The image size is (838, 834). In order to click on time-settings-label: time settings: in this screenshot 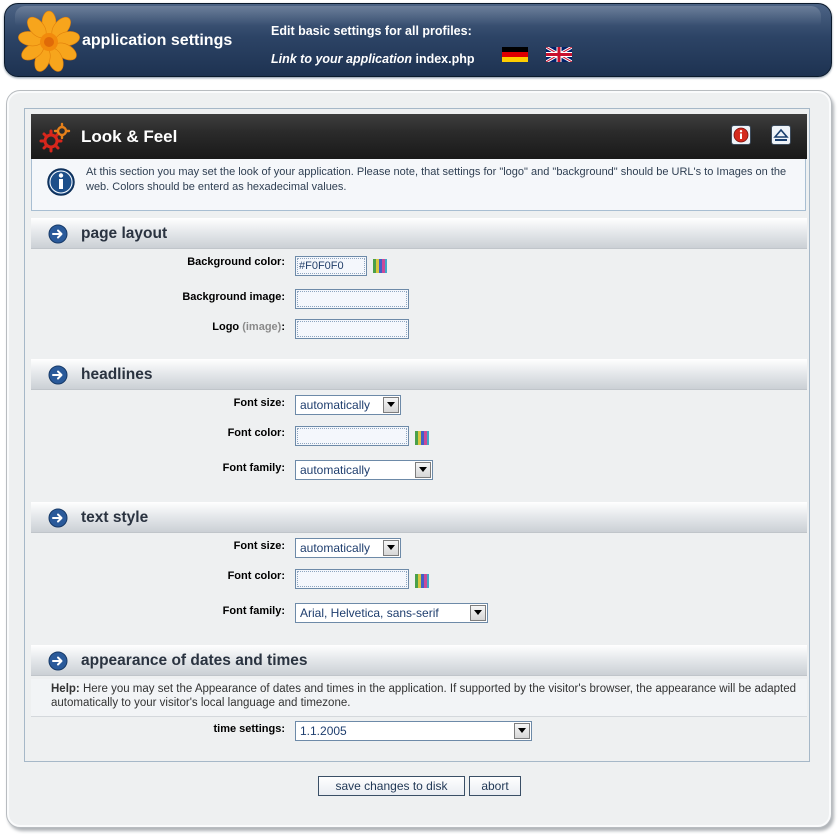, I will do `click(249, 729)`.